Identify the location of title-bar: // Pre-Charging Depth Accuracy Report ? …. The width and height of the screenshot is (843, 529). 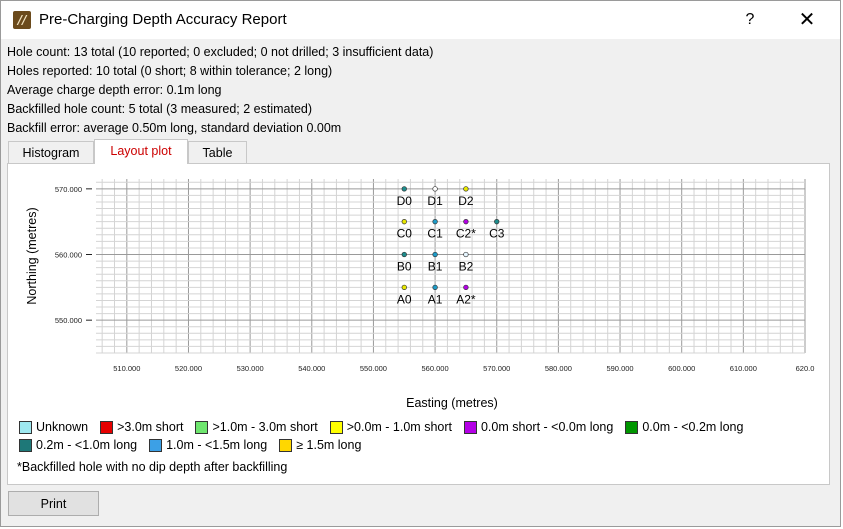
(420, 20).